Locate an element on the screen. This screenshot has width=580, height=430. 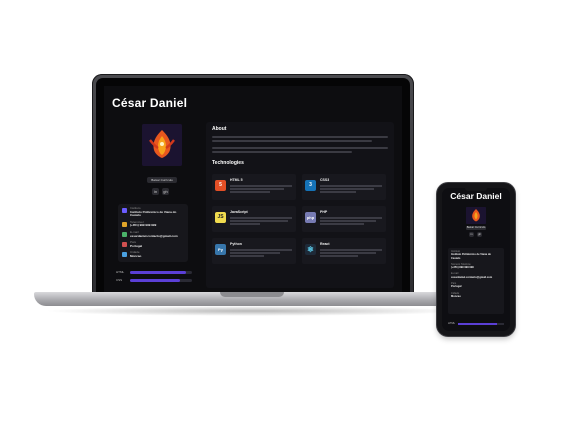
laptop-hinge-notch is located at coordinates (252, 294).